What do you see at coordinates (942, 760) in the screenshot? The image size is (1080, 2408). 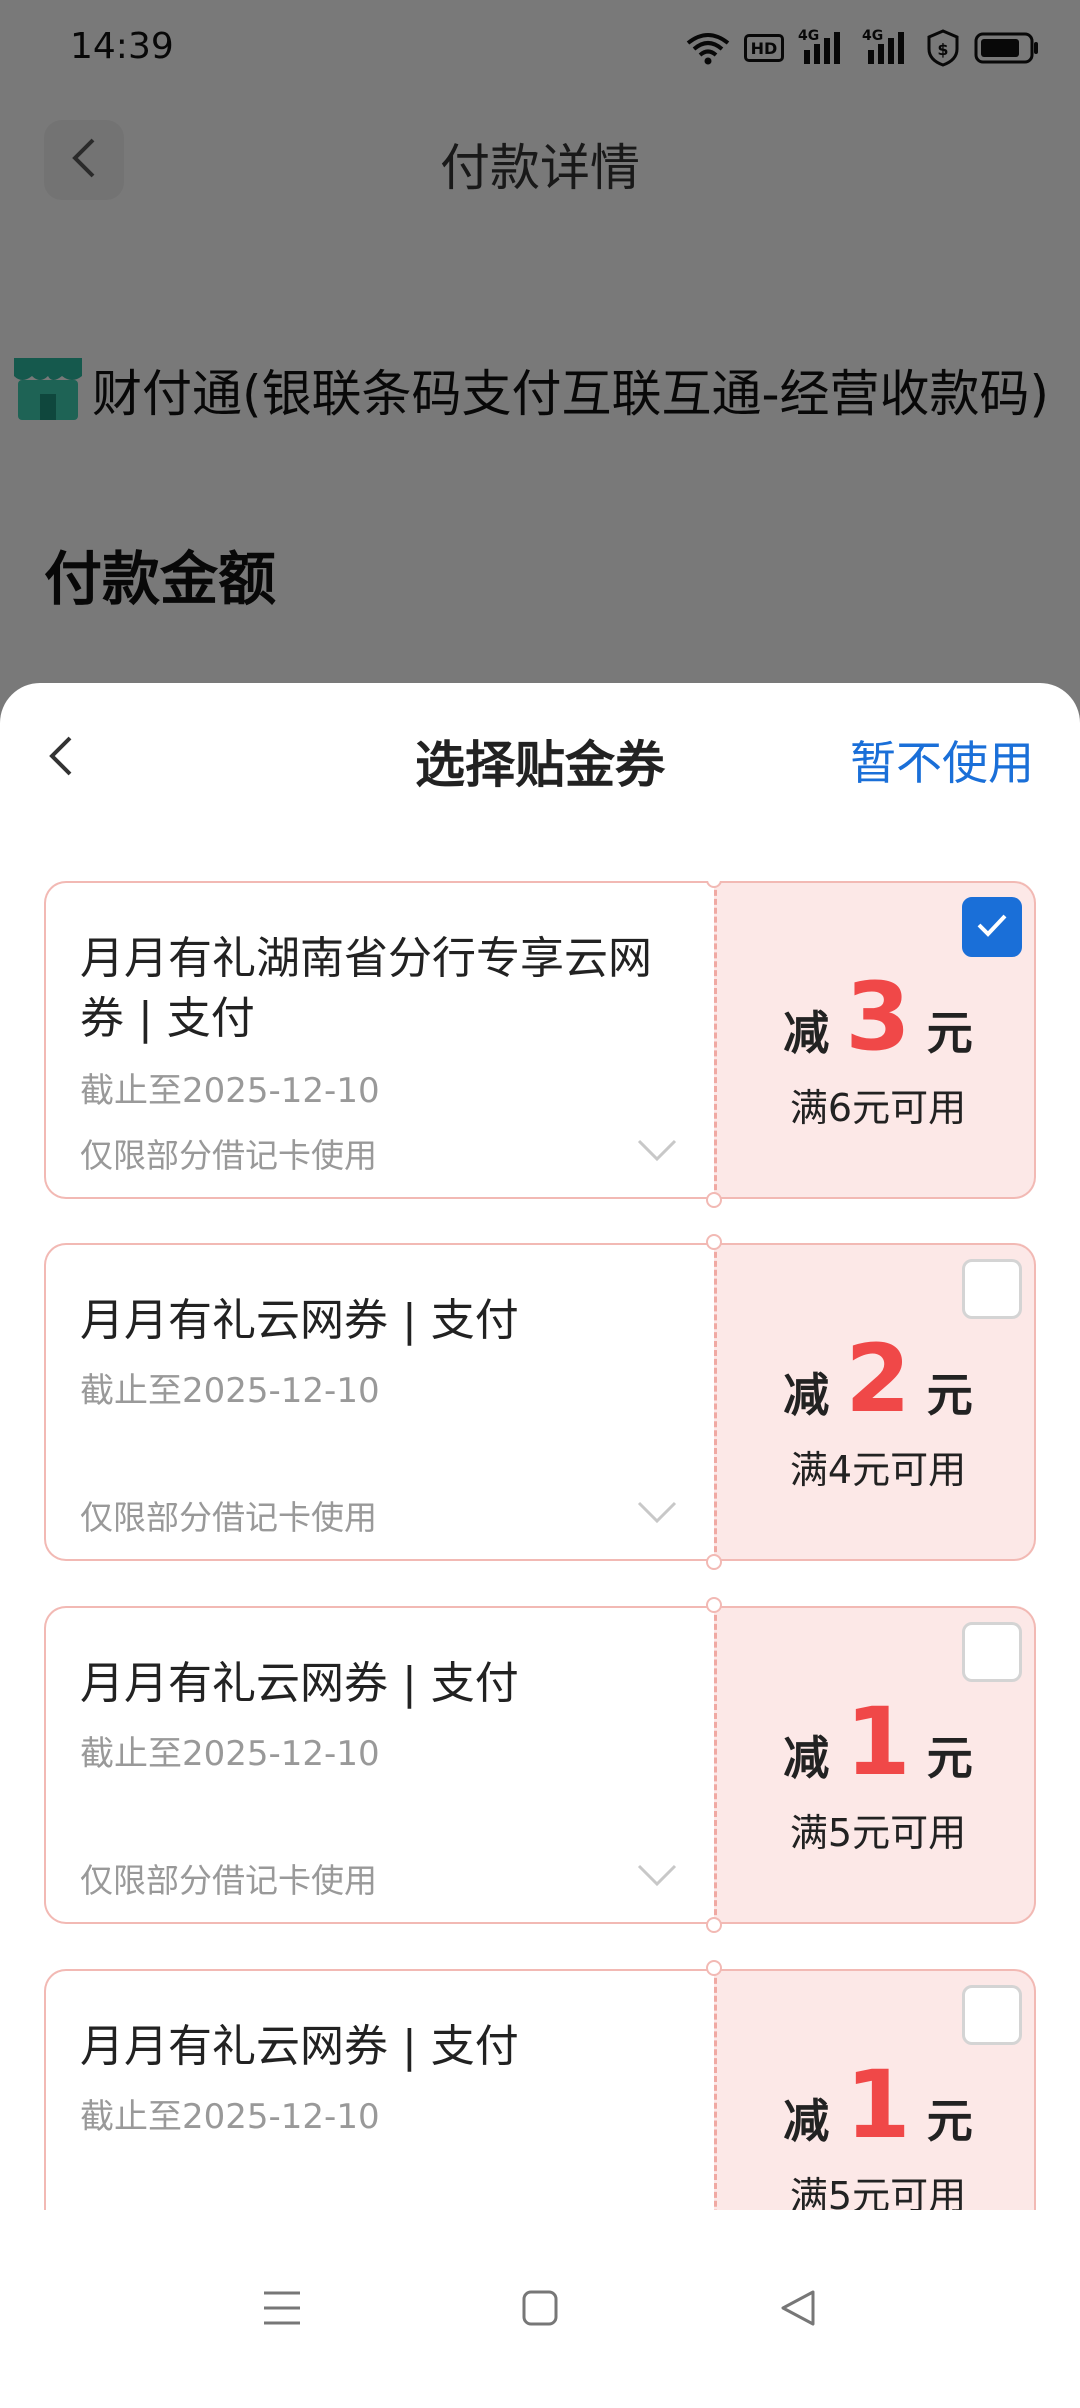 I see `skip-button: 暂不使用` at bounding box center [942, 760].